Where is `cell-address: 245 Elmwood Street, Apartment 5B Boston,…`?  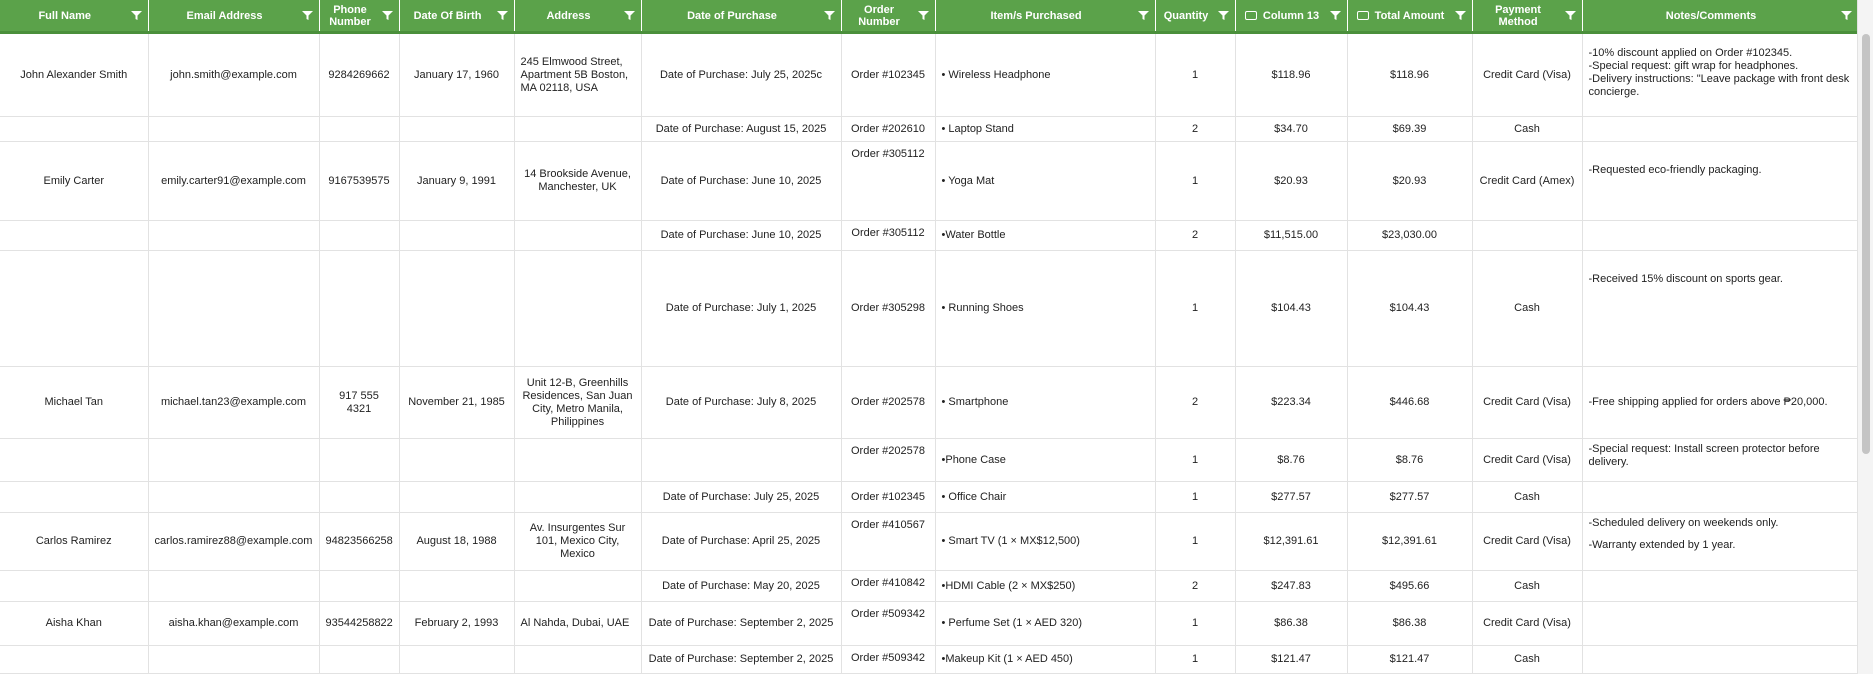 cell-address: 245 Elmwood Street, Apartment 5B Boston,… is located at coordinates (578, 74).